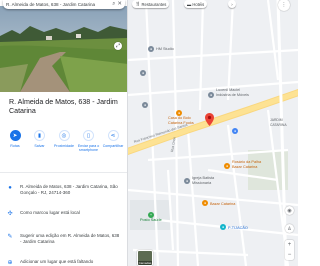 The height and width of the screenshot is (266, 320). I want to click on expand-photo-icon: ⤢, so click(118, 46).